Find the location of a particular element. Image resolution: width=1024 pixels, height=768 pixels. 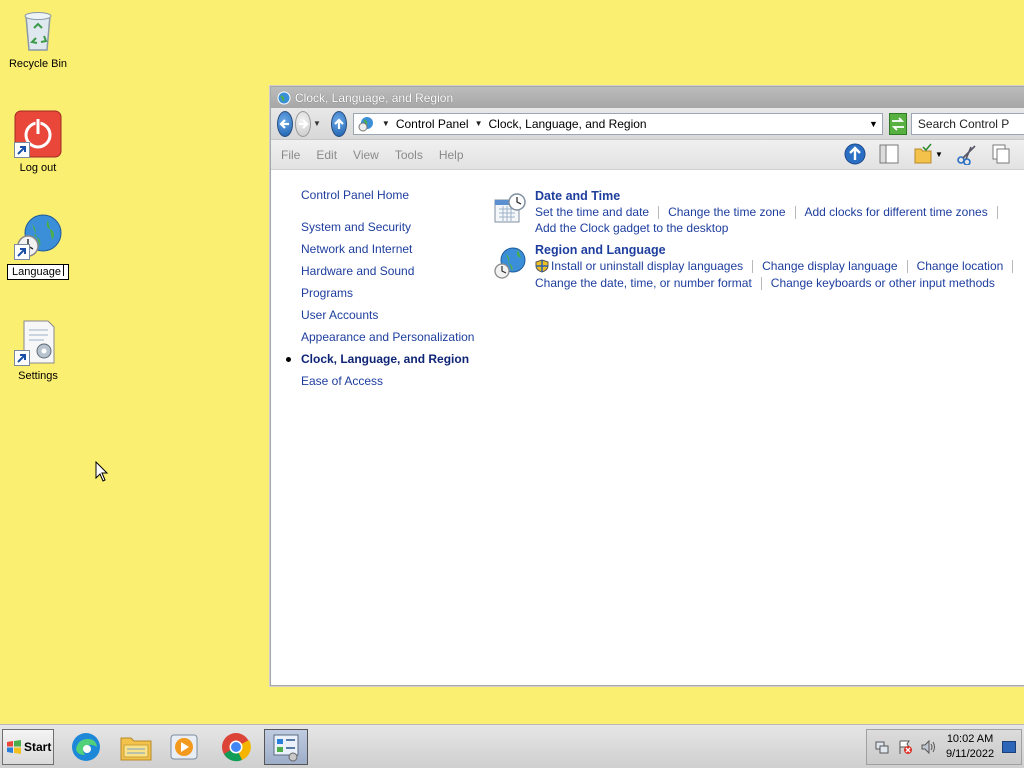

search-input is located at coordinates (967, 123).